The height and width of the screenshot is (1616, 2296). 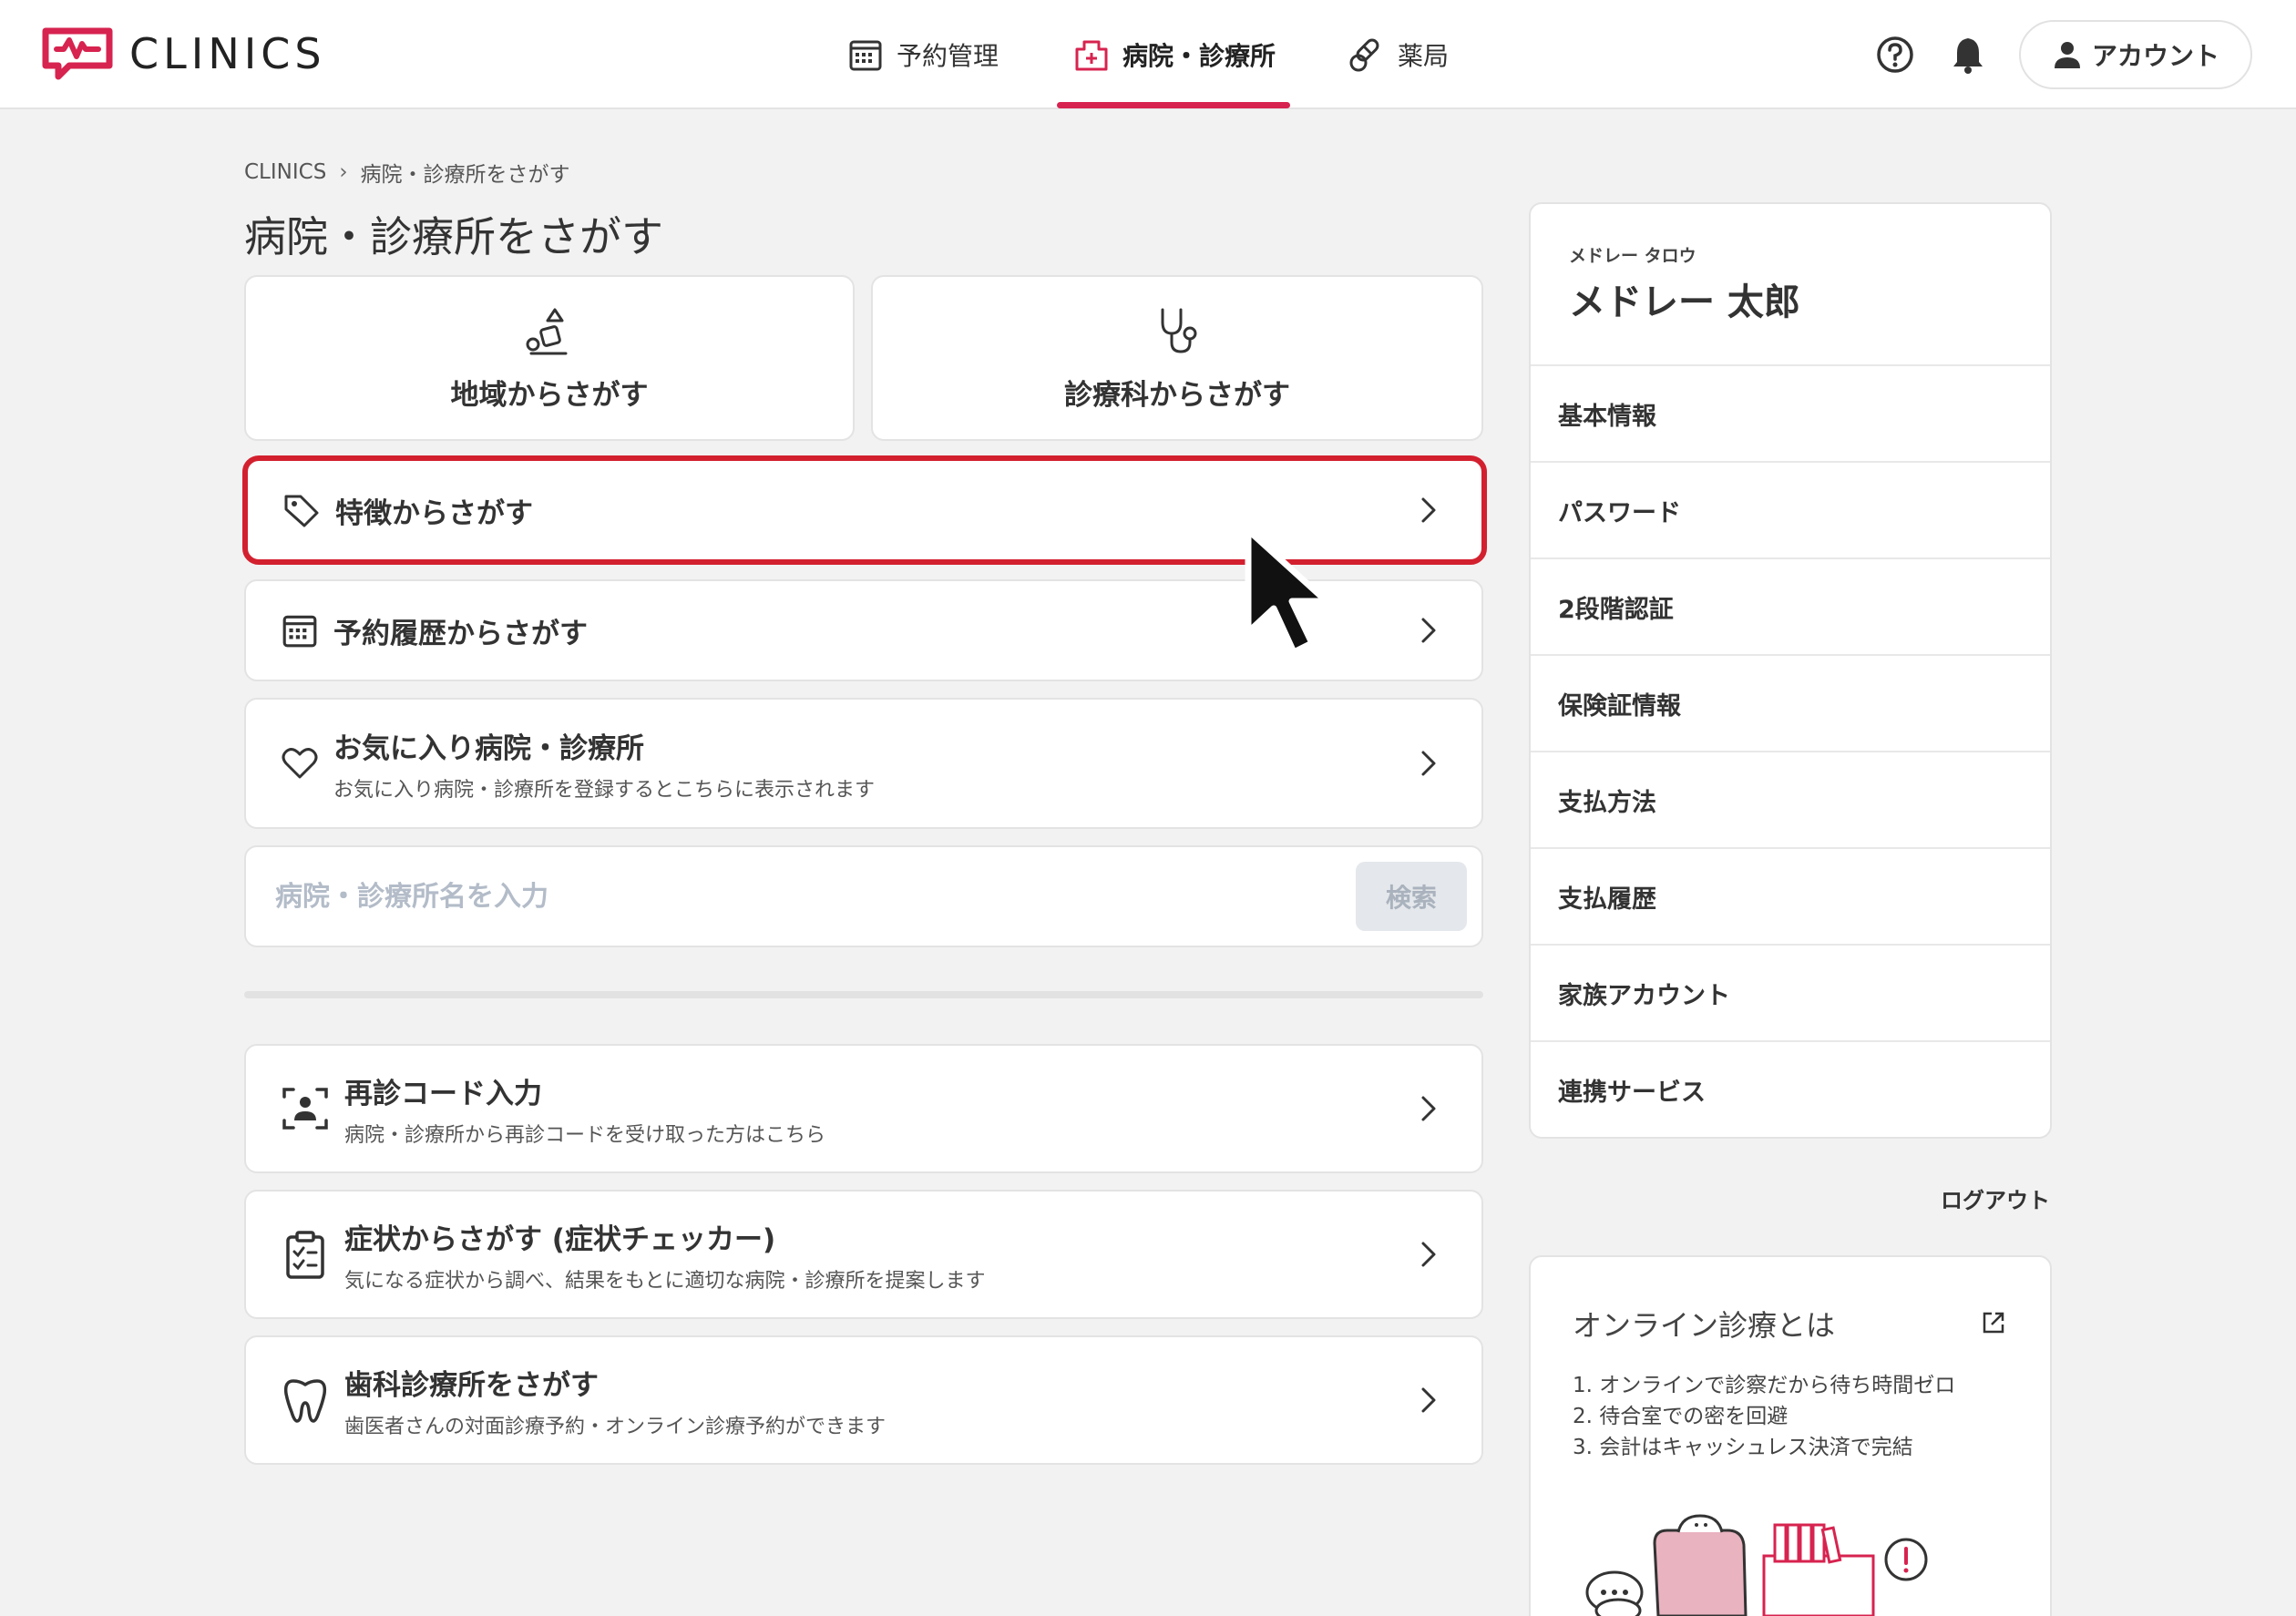 What do you see at coordinates (1790, 992) in the screenshot?
I see `menu-family-account: 家族アカウント` at bounding box center [1790, 992].